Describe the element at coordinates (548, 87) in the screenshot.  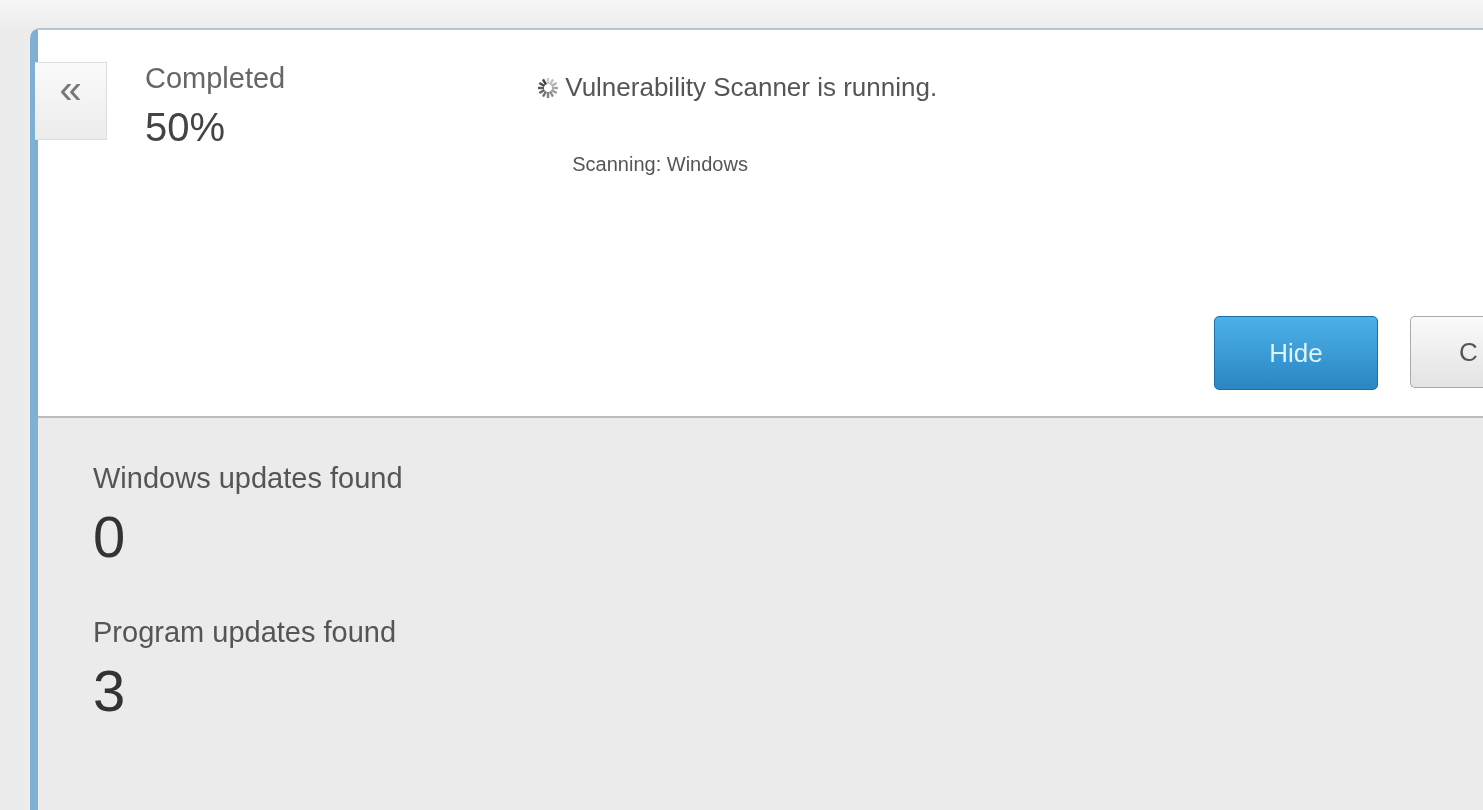
I see `spinner-icon` at that location.